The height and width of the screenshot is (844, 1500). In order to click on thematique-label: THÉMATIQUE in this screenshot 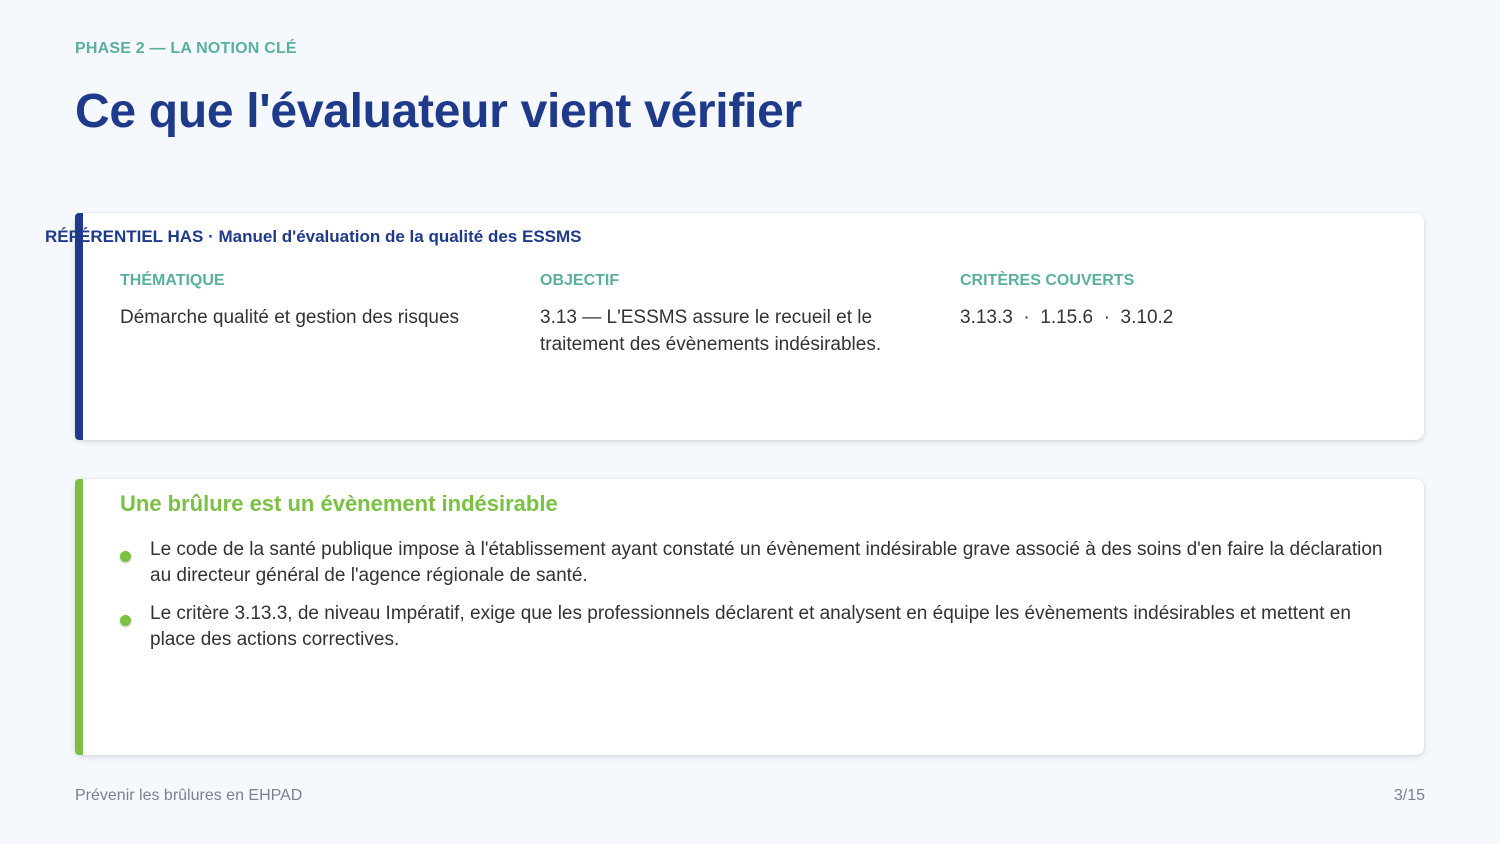, I will do `click(172, 280)`.